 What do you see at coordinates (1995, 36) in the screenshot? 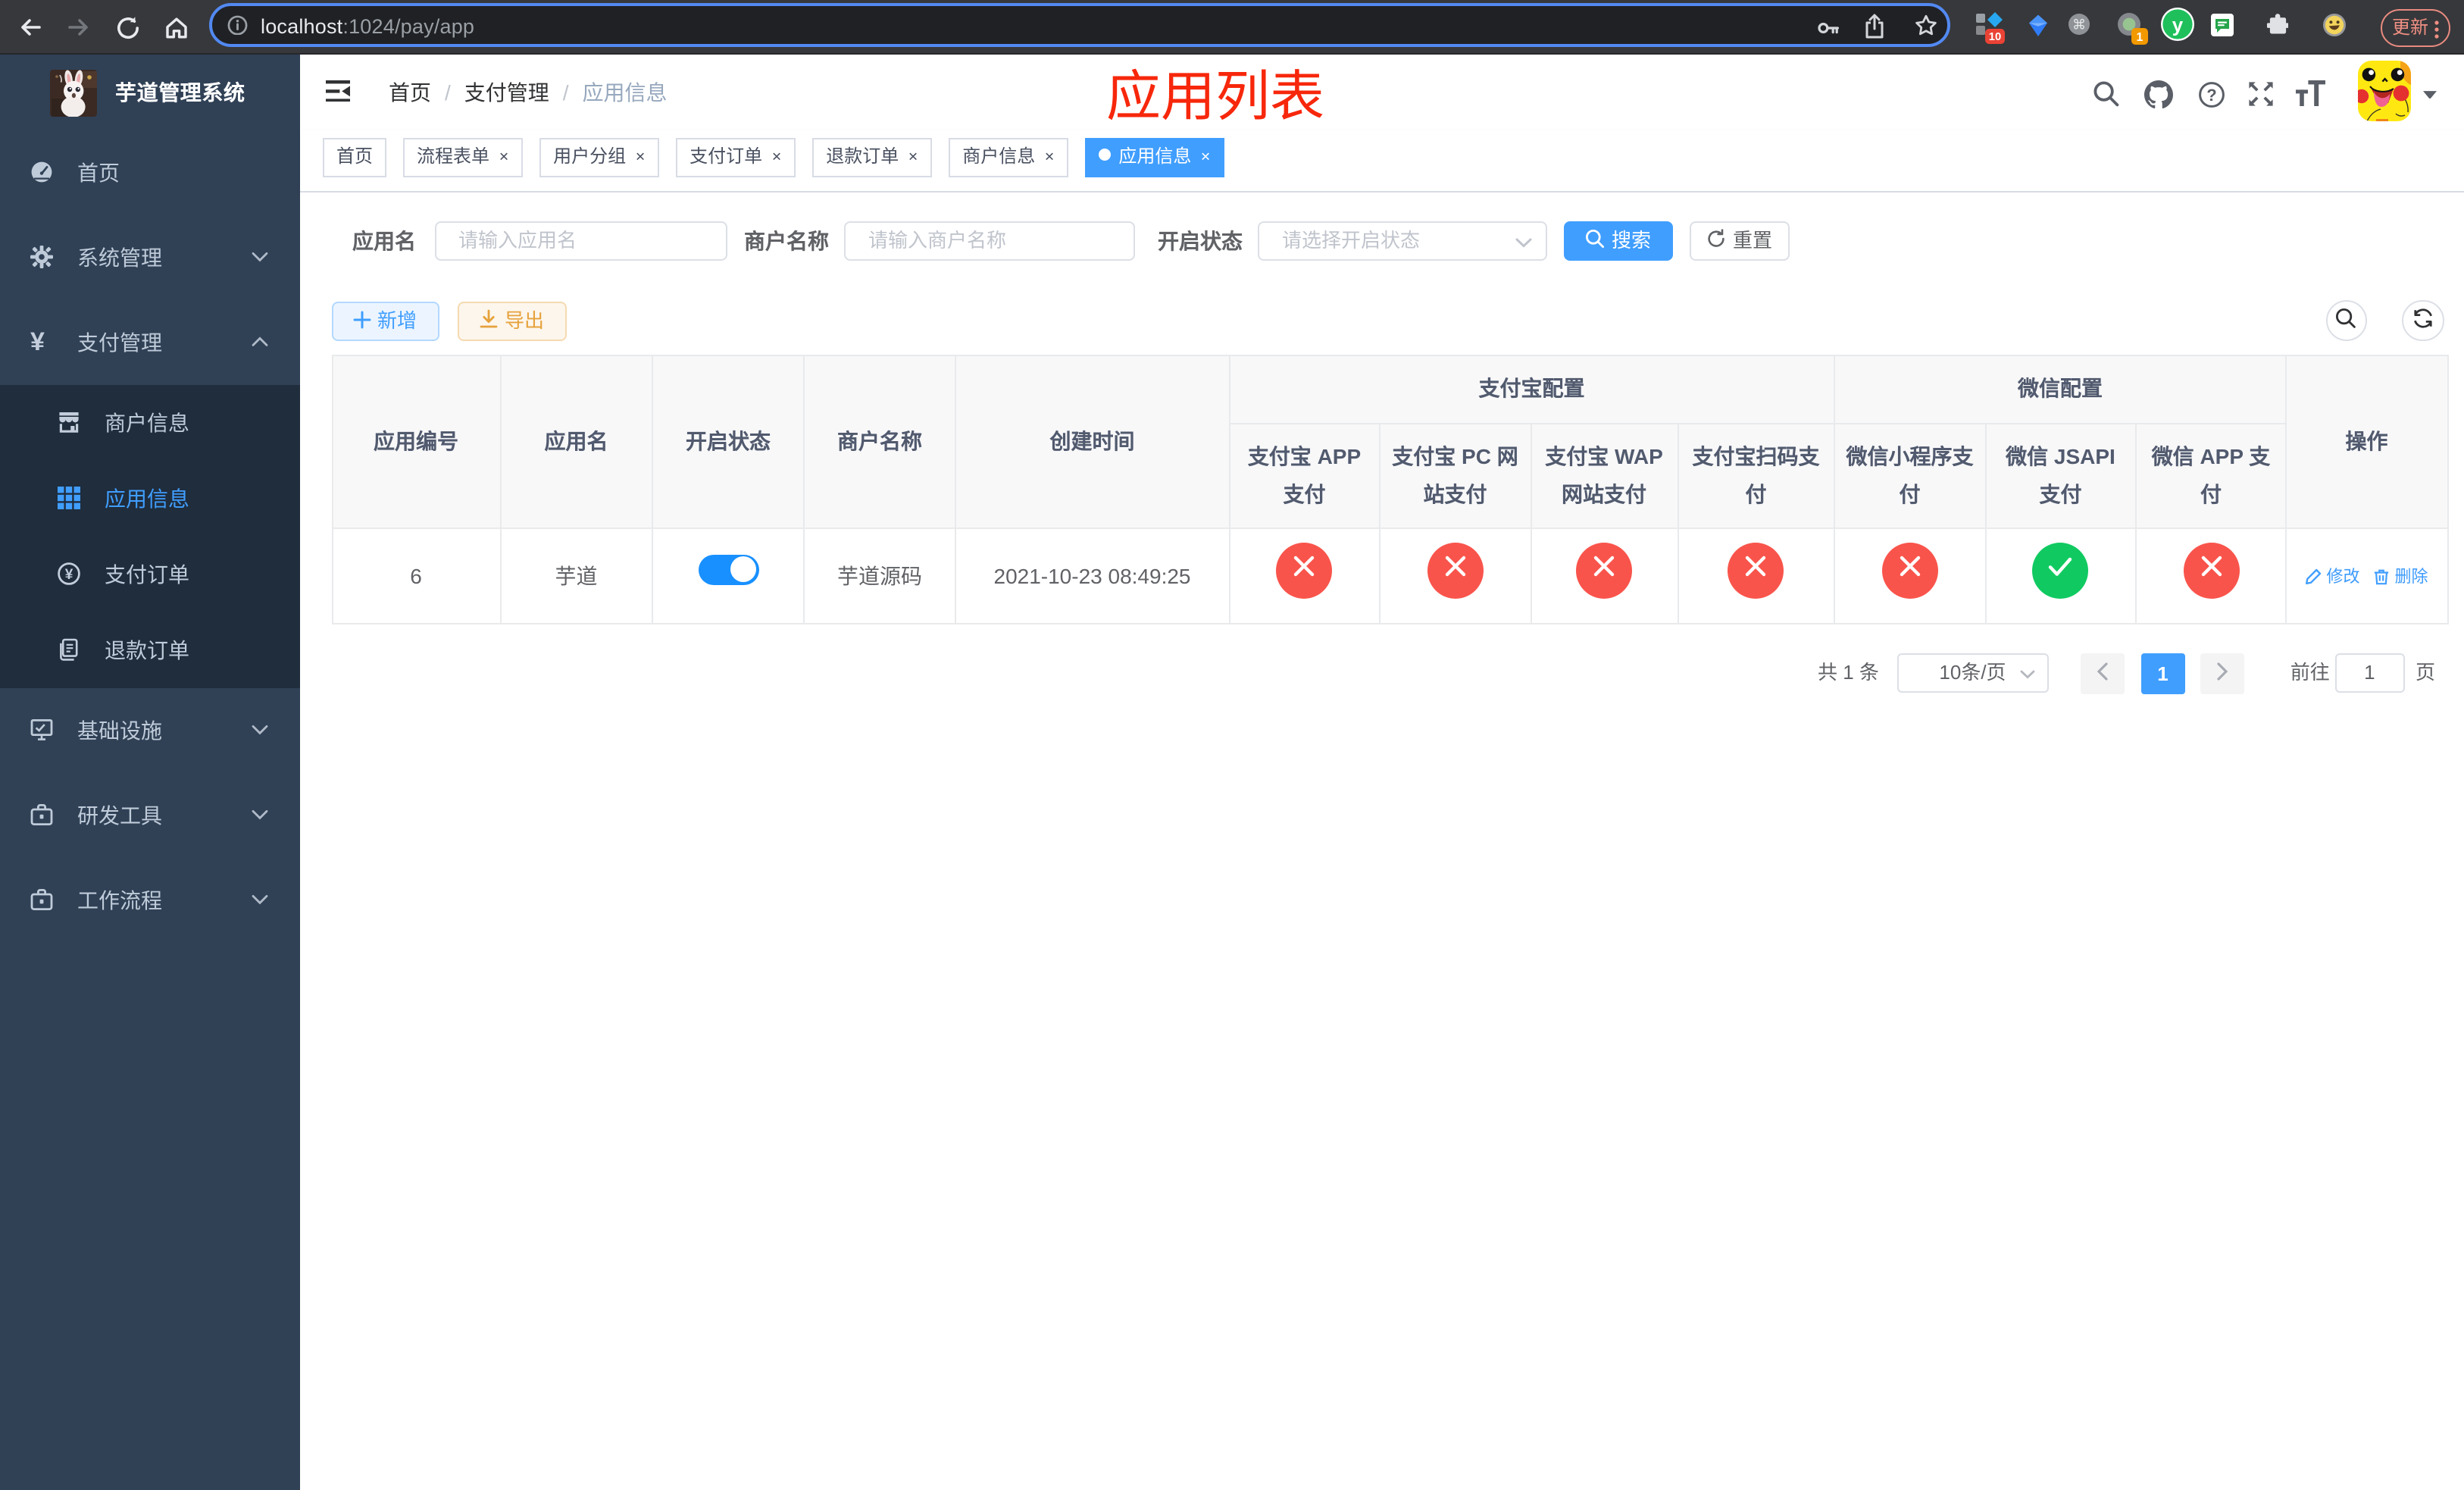
I see `svg-text: 10` at bounding box center [1995, 36].